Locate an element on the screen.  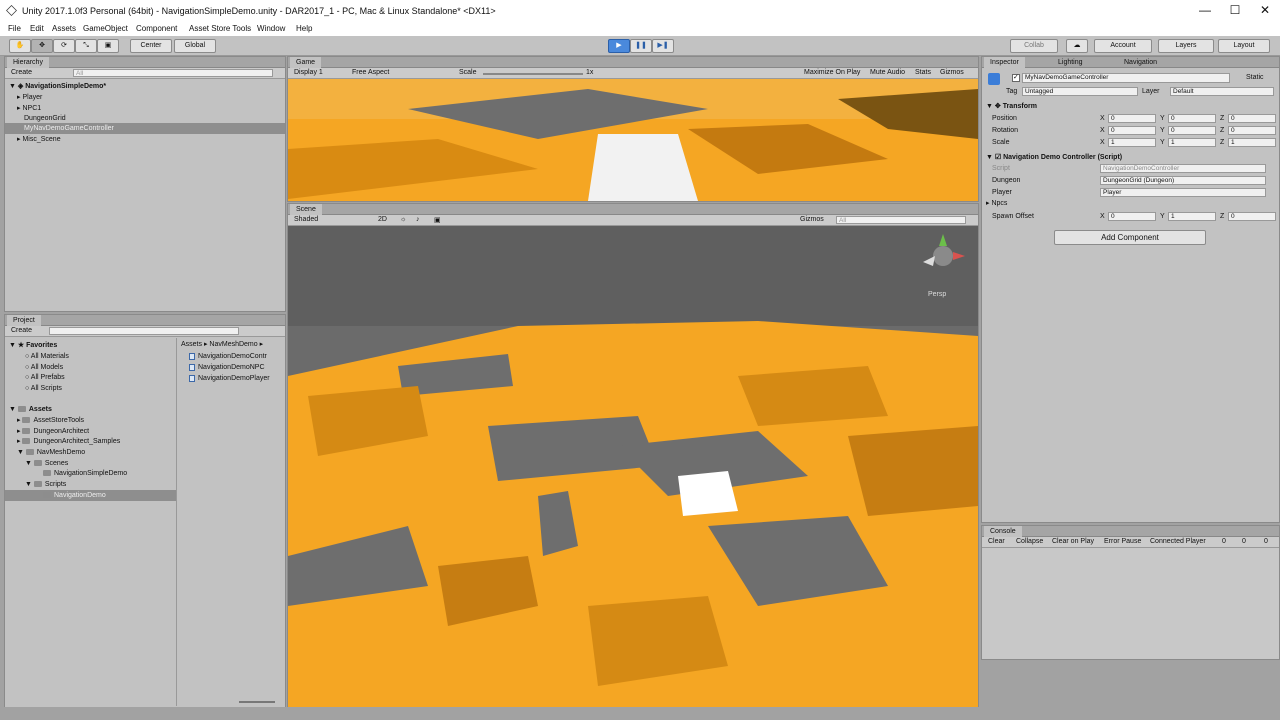
assets-node: ▼ Assets is located at coordinates (30, 409).